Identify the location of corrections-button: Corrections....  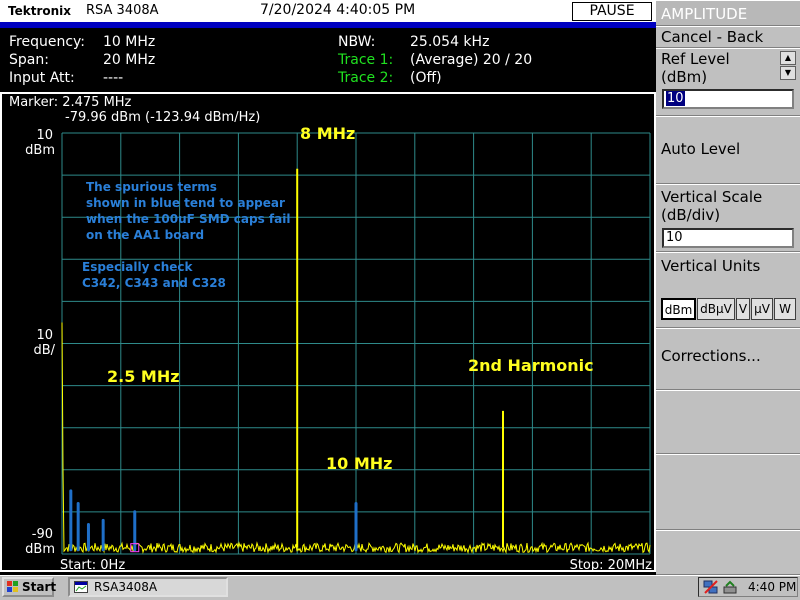
(728, 359).